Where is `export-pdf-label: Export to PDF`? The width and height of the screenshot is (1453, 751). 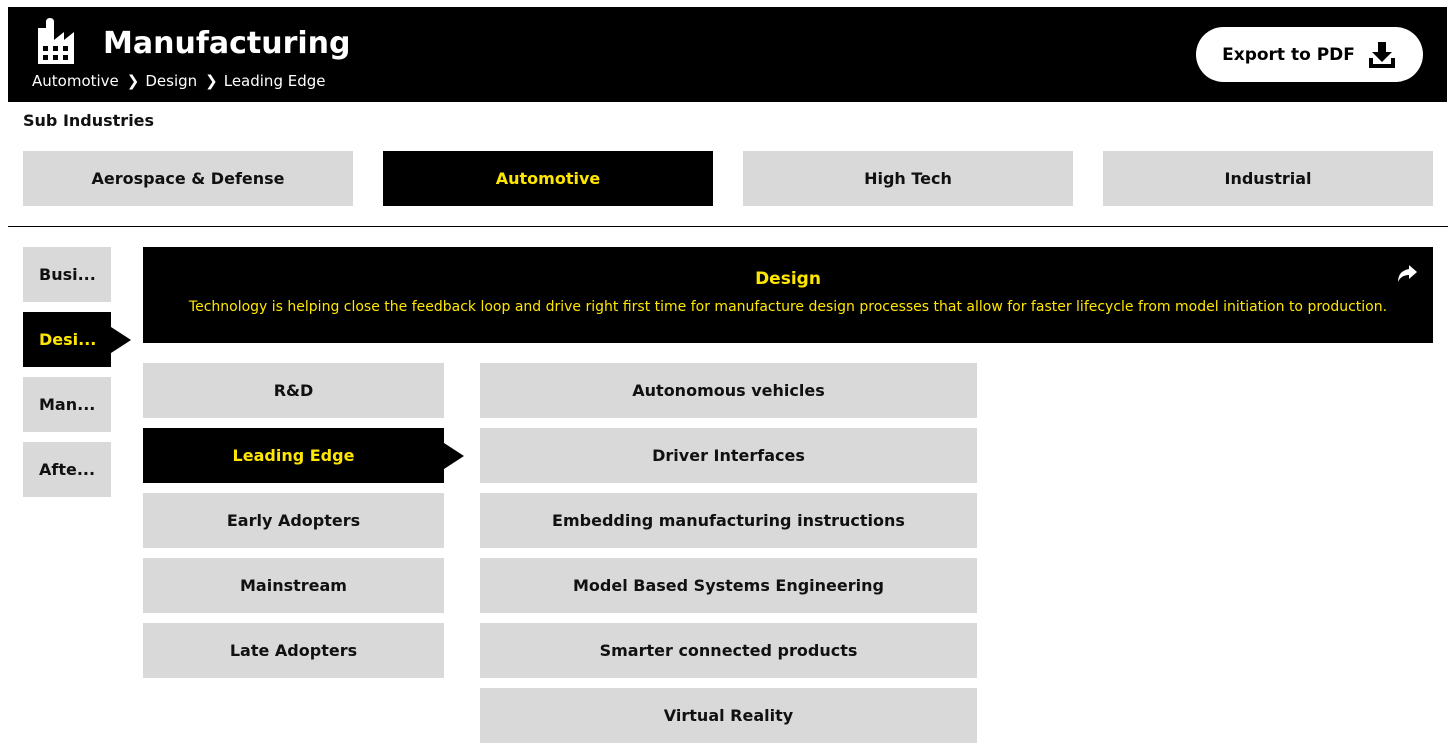
export-pdf-label: Export to PDF is located at coordinates (1288, 54).